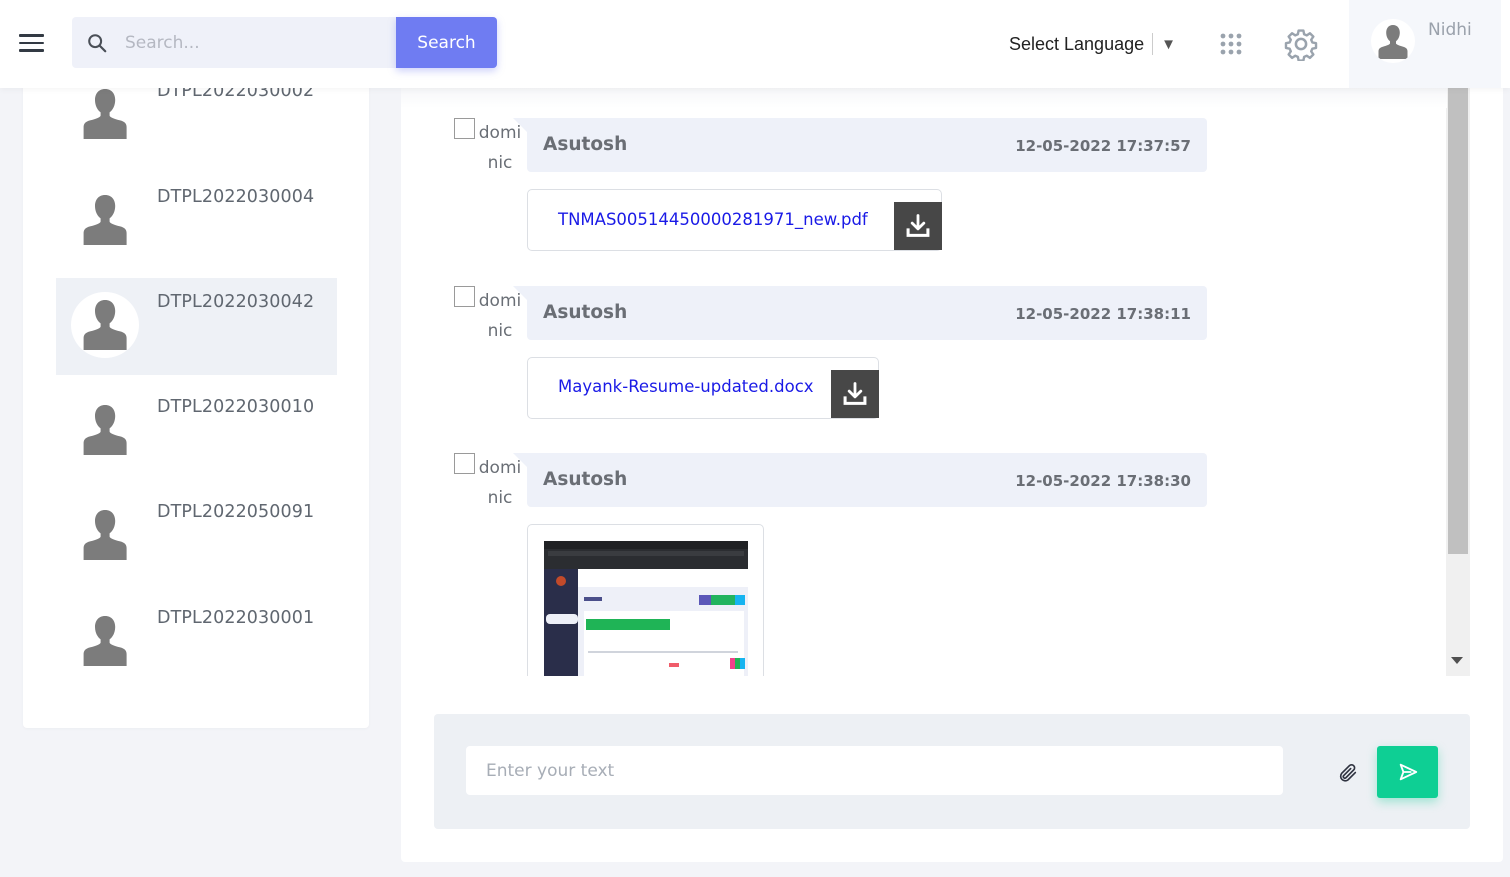 The width and height of the screenshot is (1510, 877). Describe the element at coordinates (1103, 481) in the screenshot. I see `message-timestamp: 12-05-2022 17:38:30` at that location.